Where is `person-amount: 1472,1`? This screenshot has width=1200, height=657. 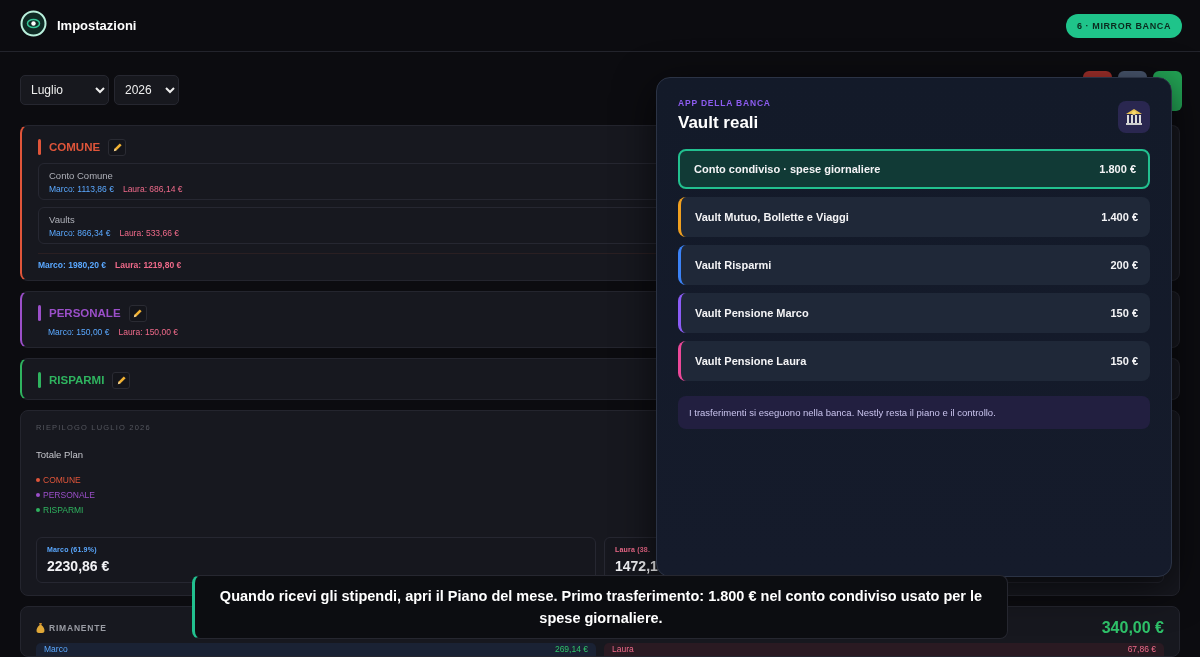
person-amount: 1472,1 is located at coordinates (637, 566).